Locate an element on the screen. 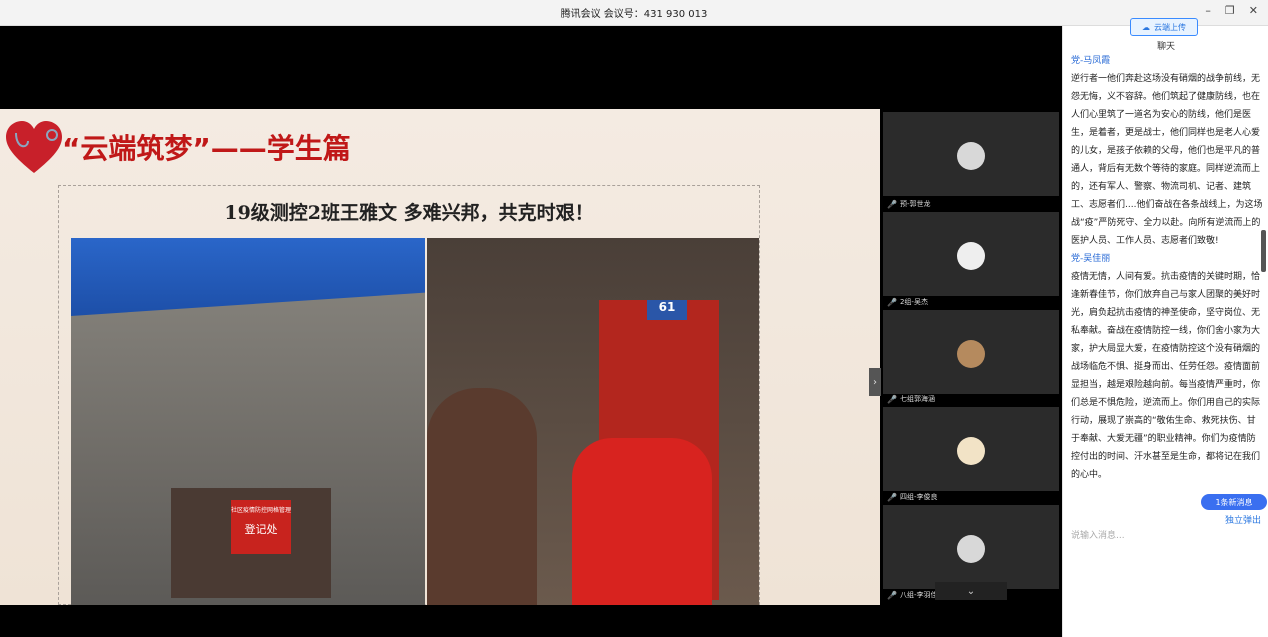 The image size is (1268, 637). participant-label: 🎤 四组-李俊良 is located at coordinates (912, 497).